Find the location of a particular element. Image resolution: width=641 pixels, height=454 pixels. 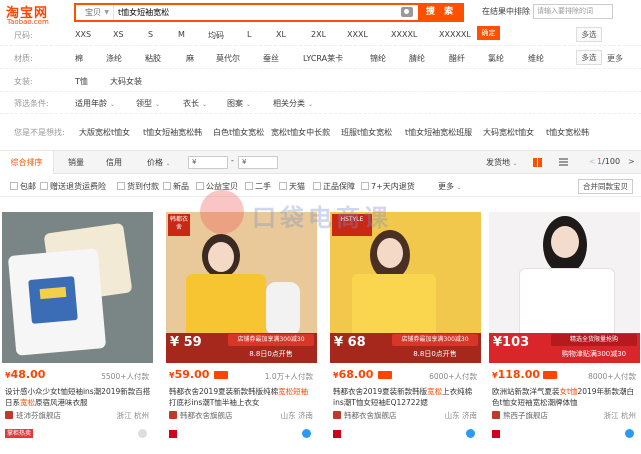

filter-option: 腈纶 is located at coordinates (417, 58).